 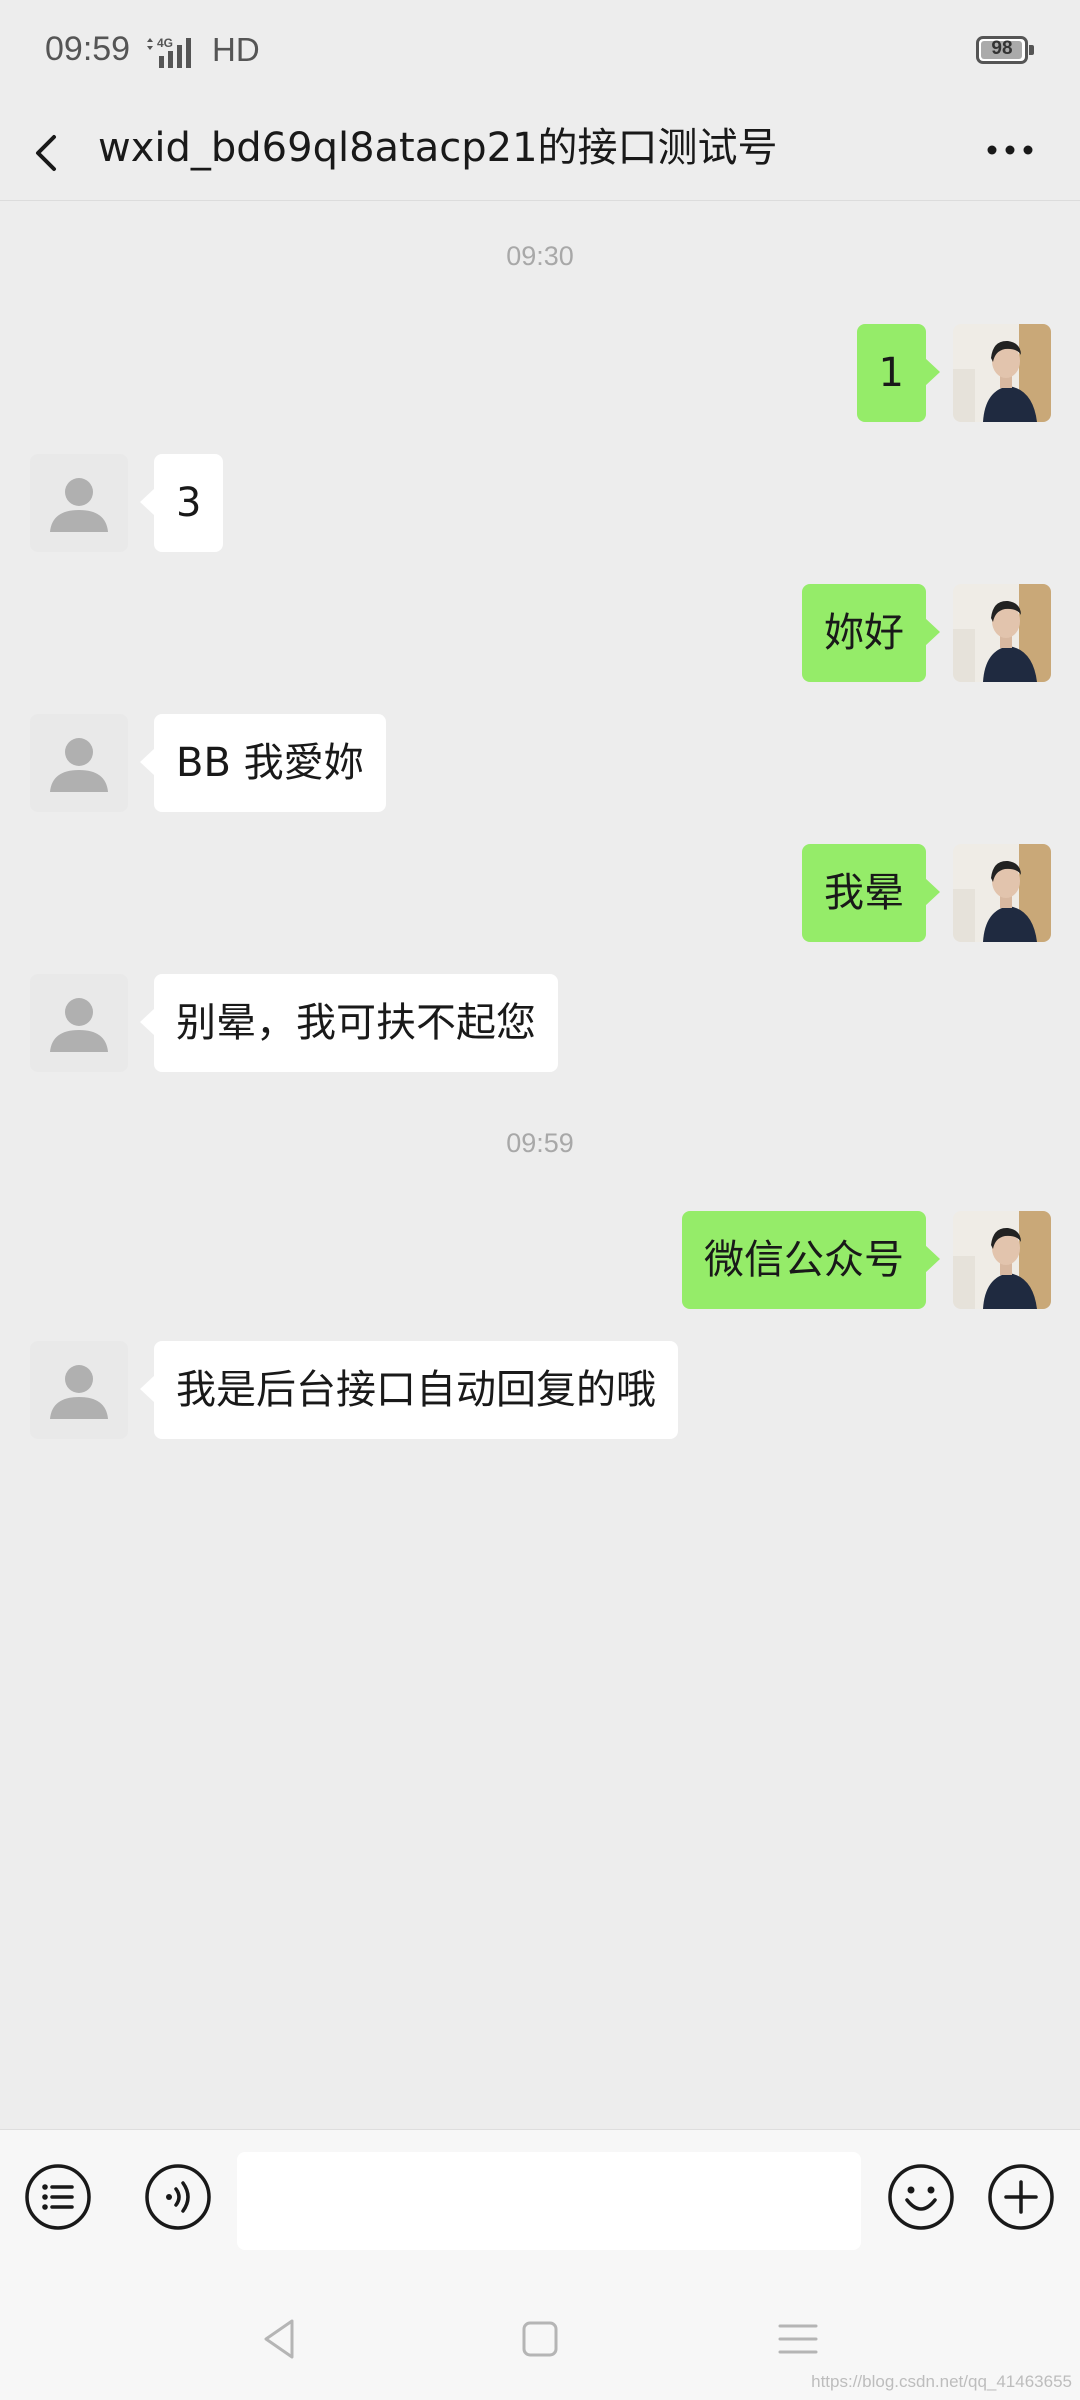 I want to click on status-bar: 09:59 4G HD 98, so click(x=540, y=52).